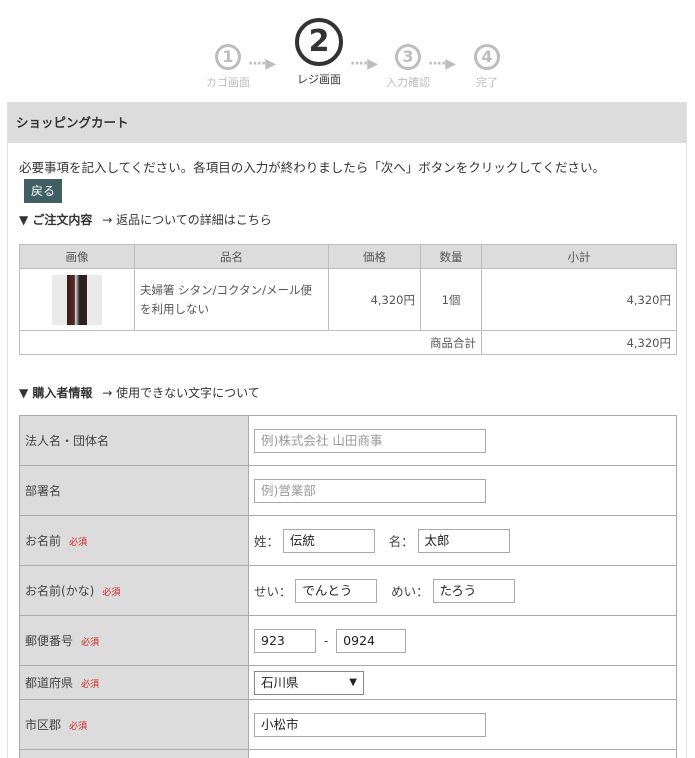  Describe the element at coordinates (370, 440) in the screenshot. I see `company-input: 例)株式会社 山田商事` at that location.